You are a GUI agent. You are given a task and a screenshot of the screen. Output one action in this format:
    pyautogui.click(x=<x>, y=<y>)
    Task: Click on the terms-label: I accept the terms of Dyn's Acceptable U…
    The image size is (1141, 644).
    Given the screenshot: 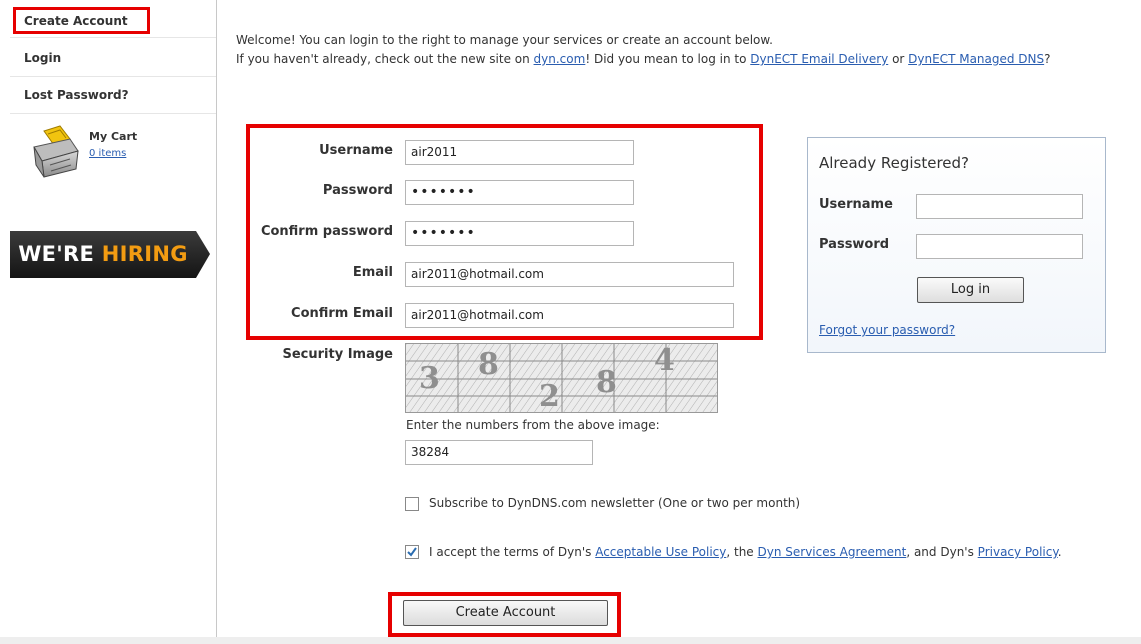 What is the action you would take?
    pyautogui.click(x=745, y=552)
    